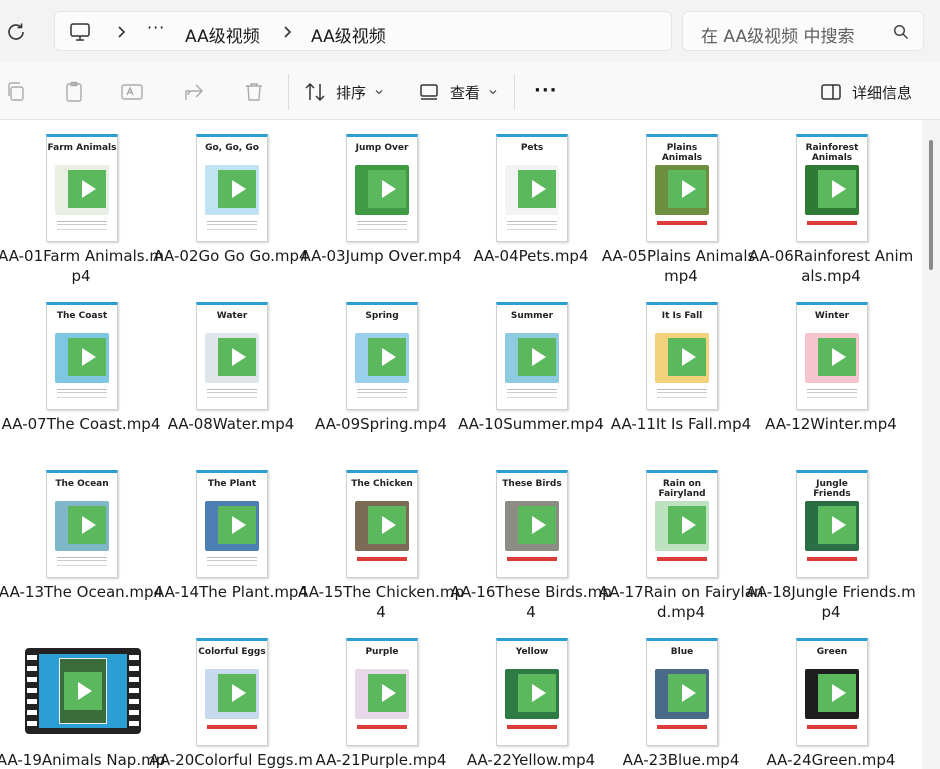 The image size is (940, 769). I want to click on file-item: Water AA-08Water.mp4, so click(231, 372).